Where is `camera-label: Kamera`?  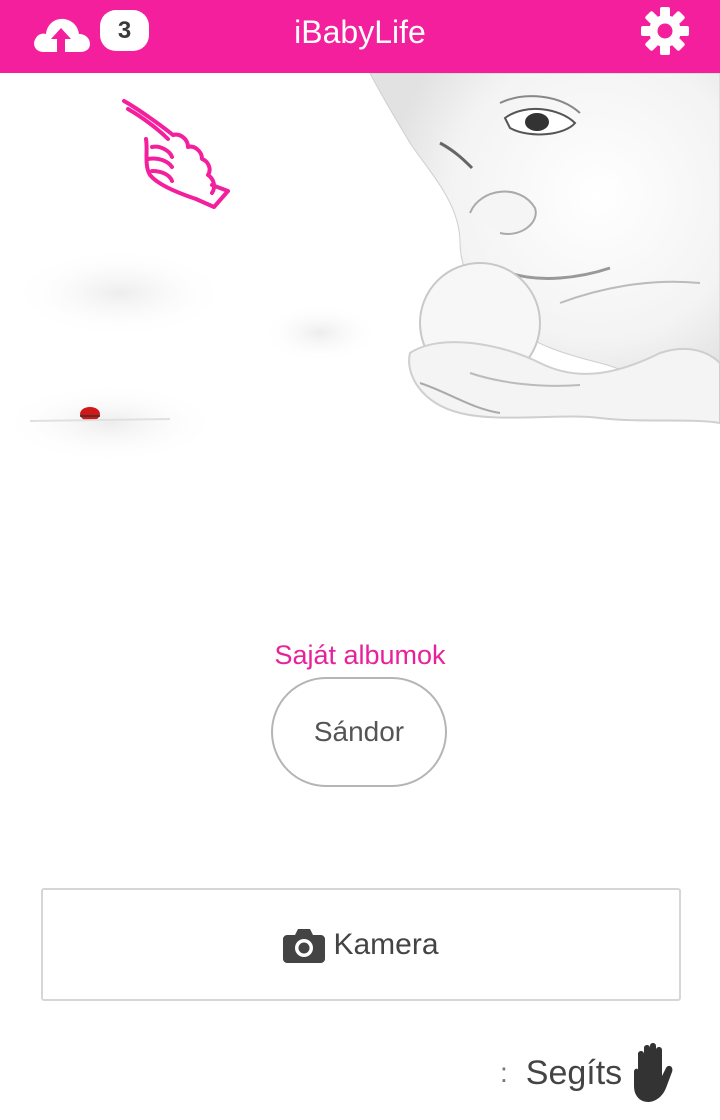 camera-label: Kamera is located at coordinates (386, 944).